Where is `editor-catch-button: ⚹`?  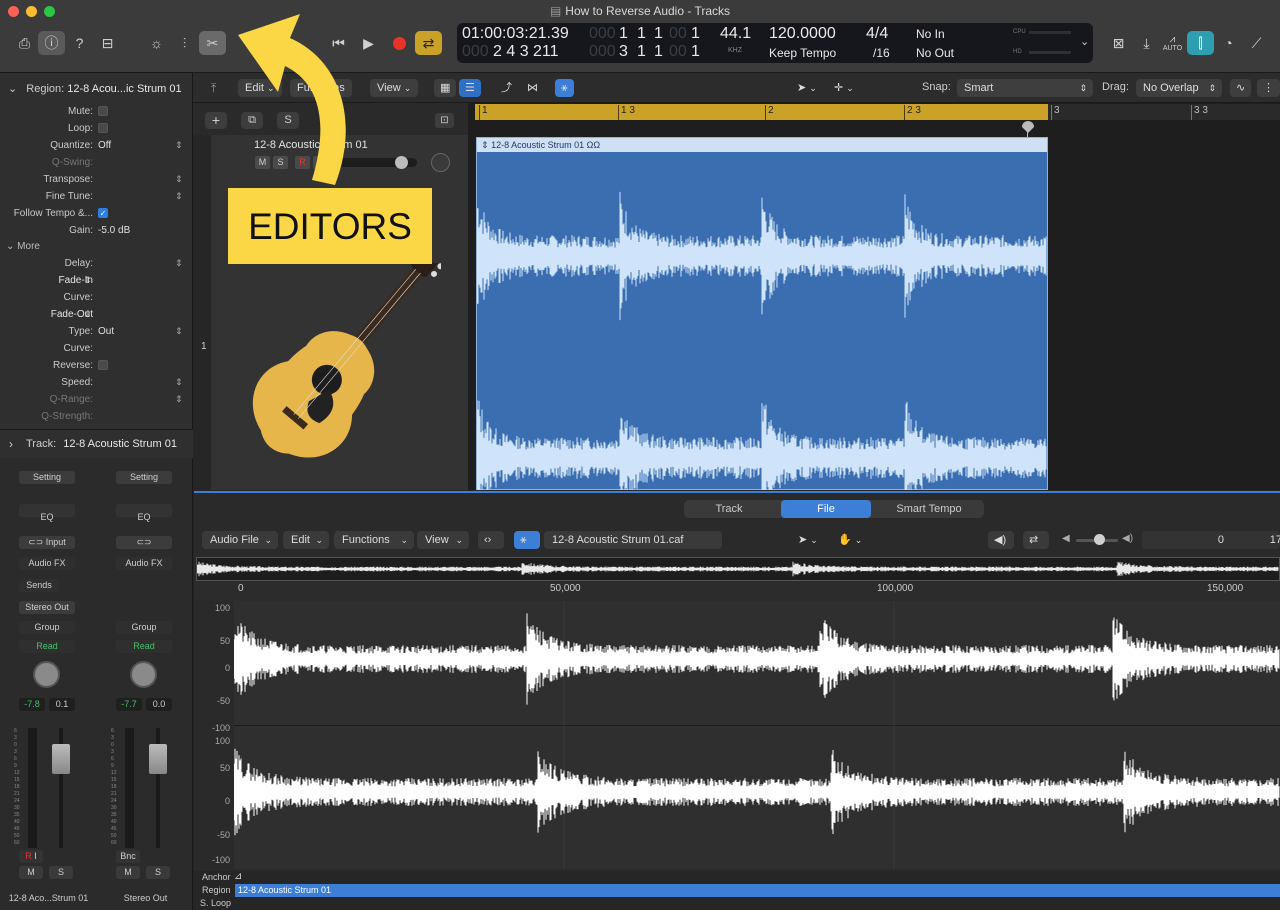
editor-catch-button: ⚹ is located at coordinates (527, 540).